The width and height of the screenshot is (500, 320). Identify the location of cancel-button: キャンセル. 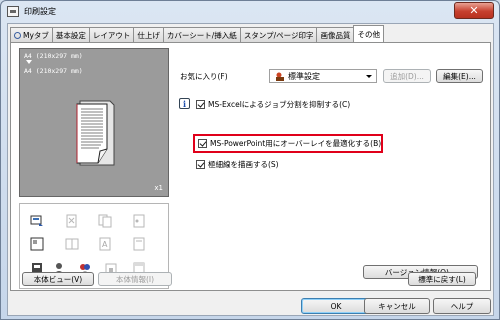
(397, 306).